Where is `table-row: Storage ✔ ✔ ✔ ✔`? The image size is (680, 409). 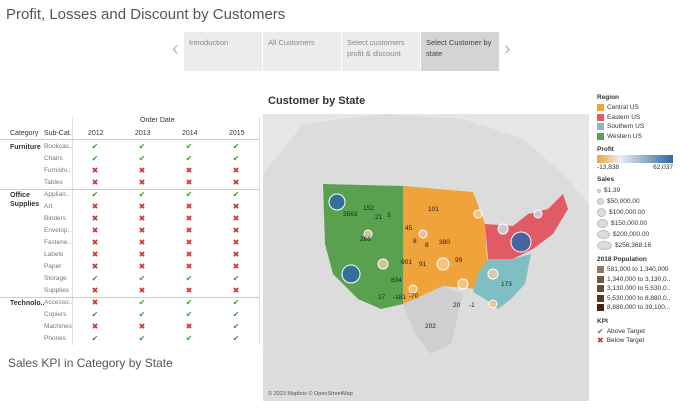 table-row: Storage ✔ ✔ ✔ ✔ is located at coordinates (129, 280).